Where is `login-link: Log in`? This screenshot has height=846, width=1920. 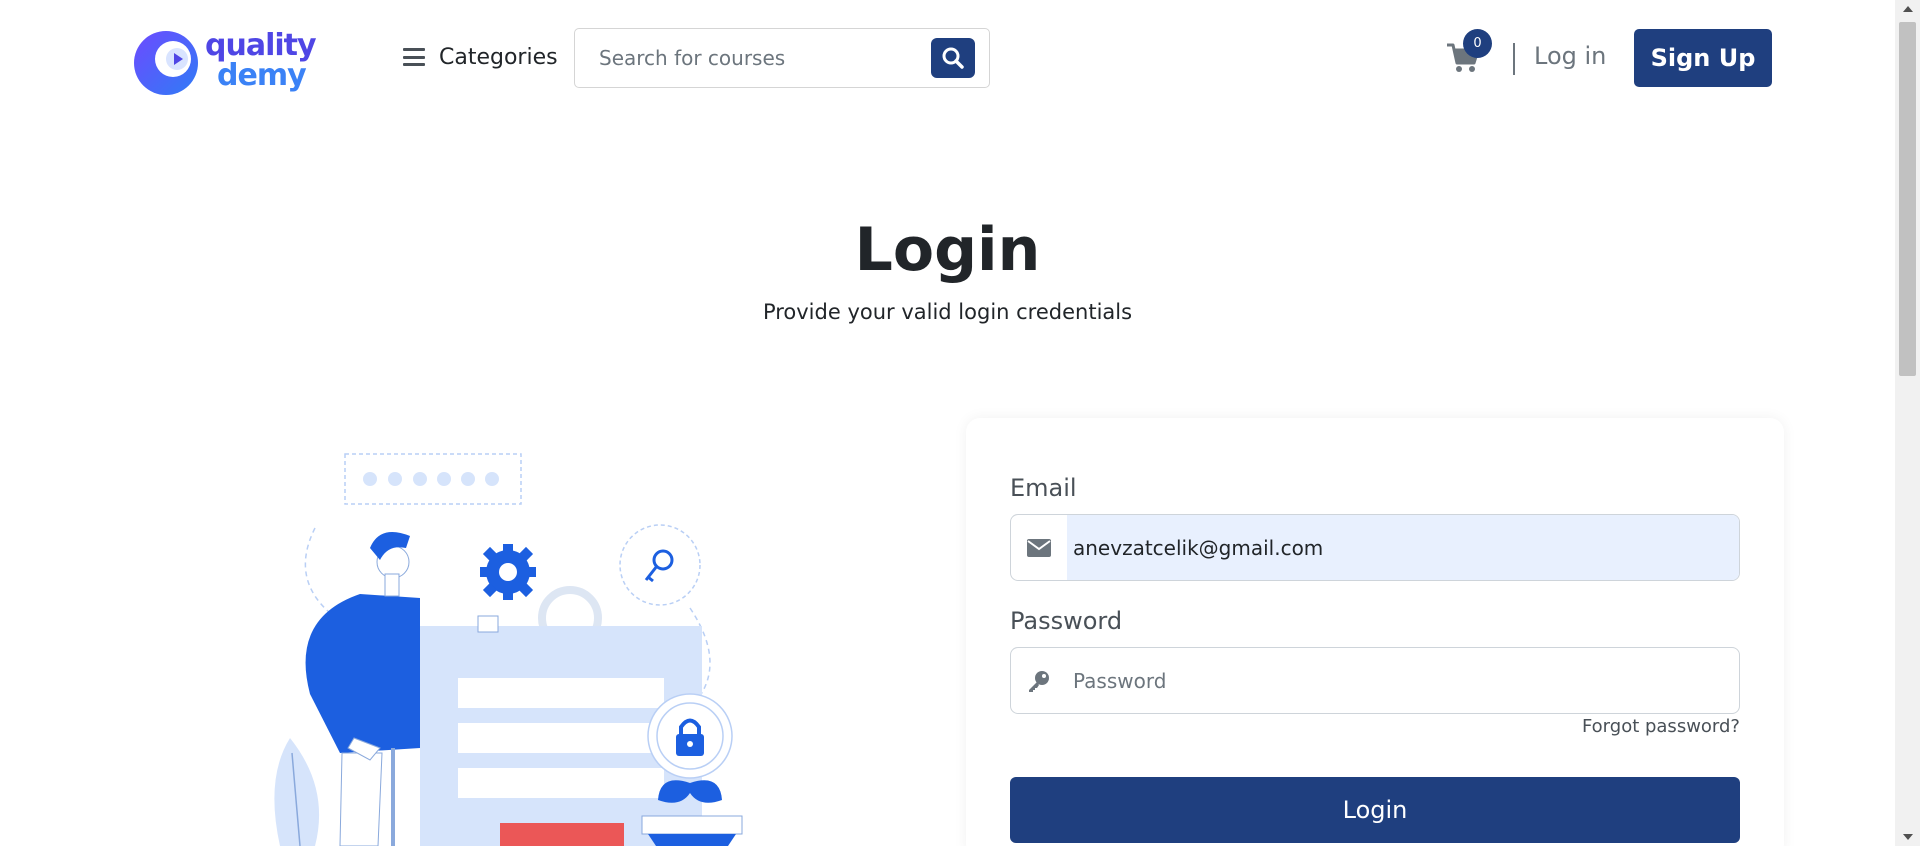
login-link: Log in is located at coordinates (1570, 56).